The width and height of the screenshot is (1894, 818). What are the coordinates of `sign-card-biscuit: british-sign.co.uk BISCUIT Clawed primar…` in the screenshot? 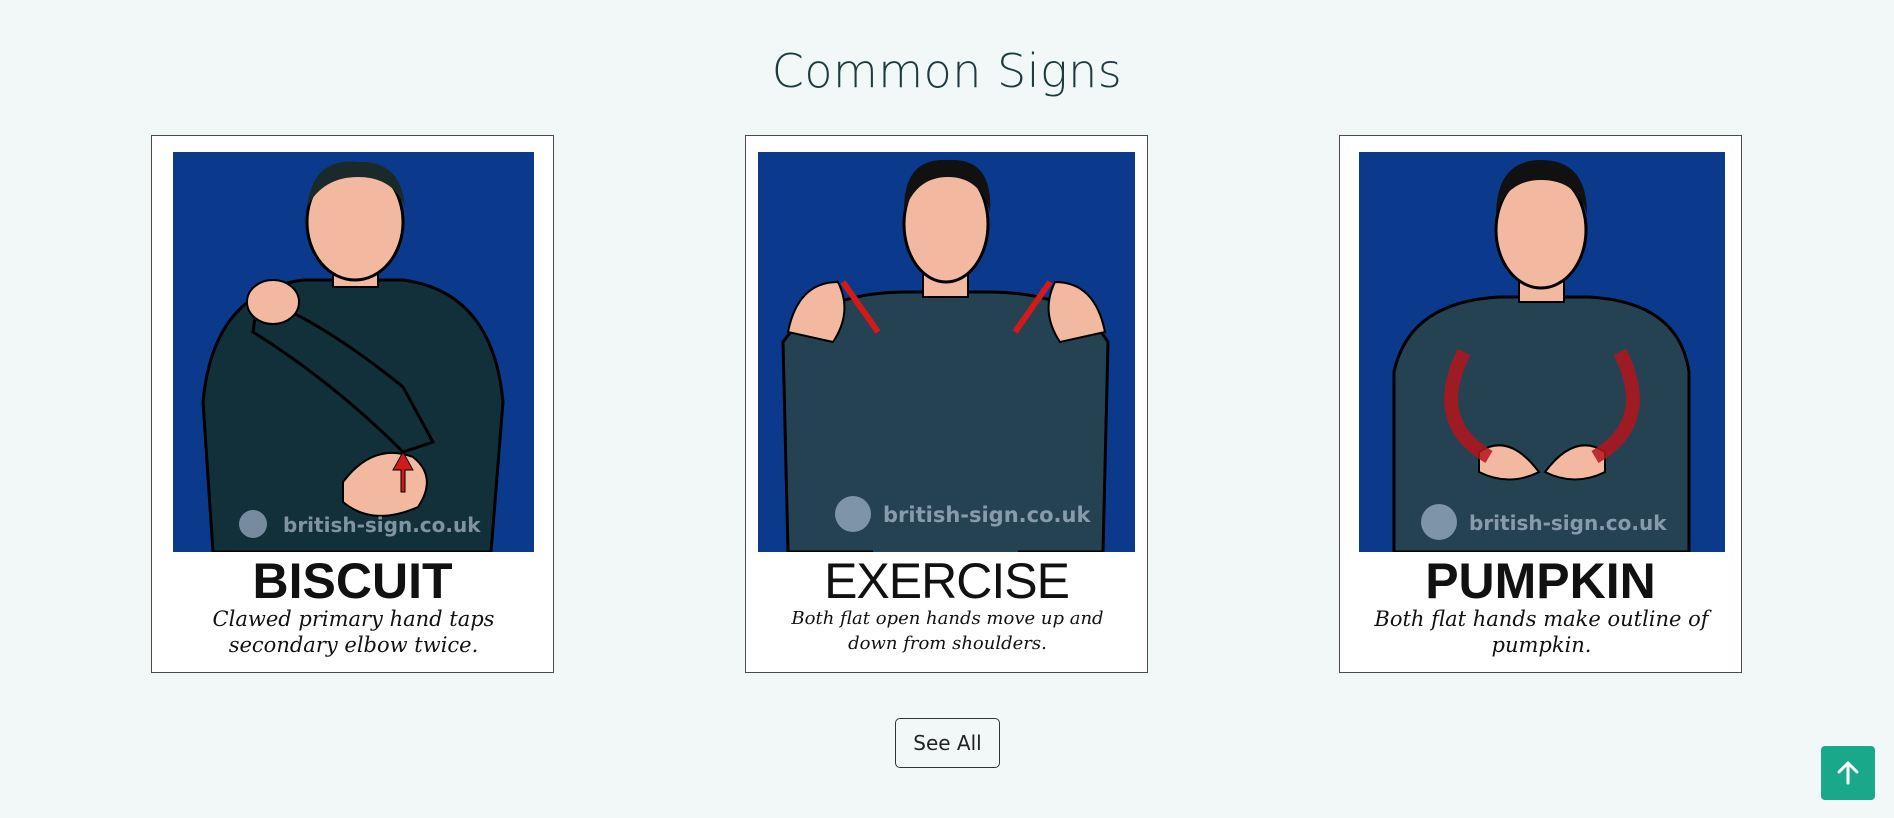 It's located at (352, 404).